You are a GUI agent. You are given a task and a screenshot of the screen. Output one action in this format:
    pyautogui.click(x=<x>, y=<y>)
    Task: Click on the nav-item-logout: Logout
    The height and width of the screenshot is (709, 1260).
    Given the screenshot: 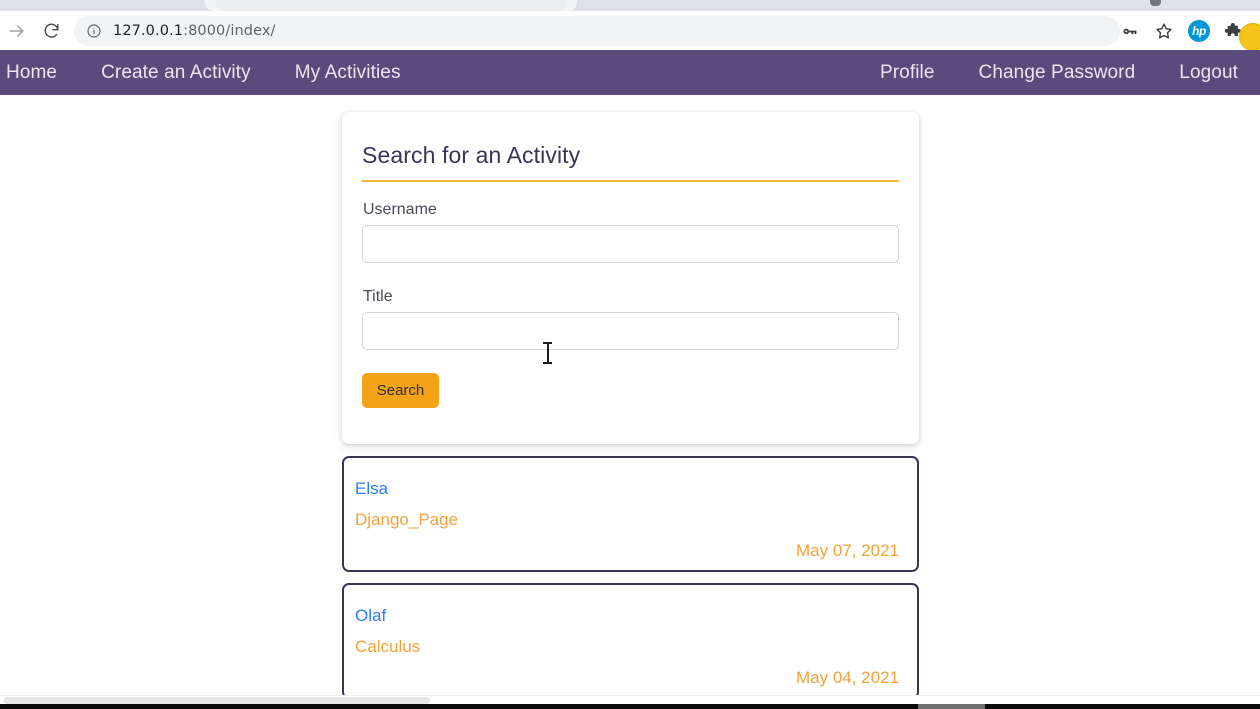 What is the action you would take?
    pyautogui.click(x=1208, y=73)
    